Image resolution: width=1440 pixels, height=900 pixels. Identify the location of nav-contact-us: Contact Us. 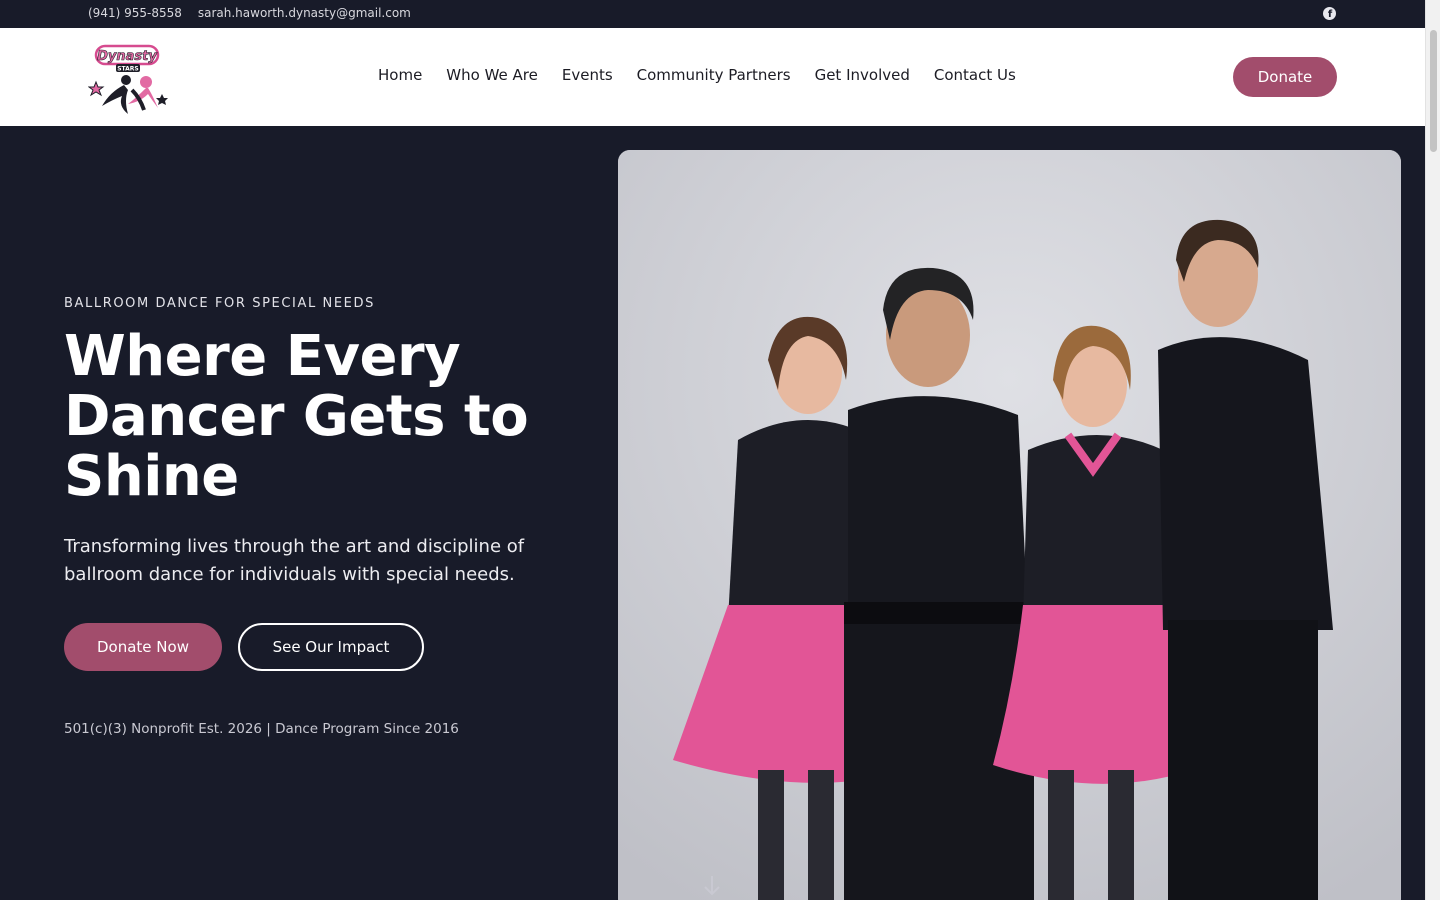
(975, 75).